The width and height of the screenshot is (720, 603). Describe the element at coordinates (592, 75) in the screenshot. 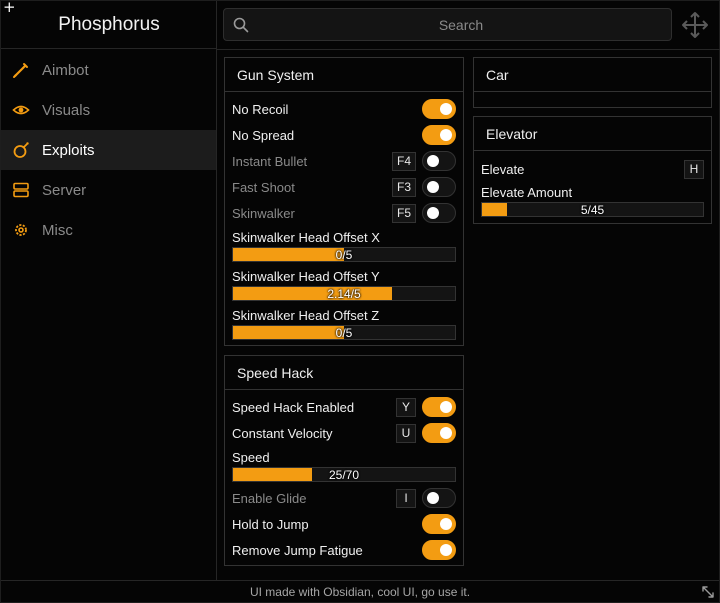

I see `groupbox-title: Car` at that location.